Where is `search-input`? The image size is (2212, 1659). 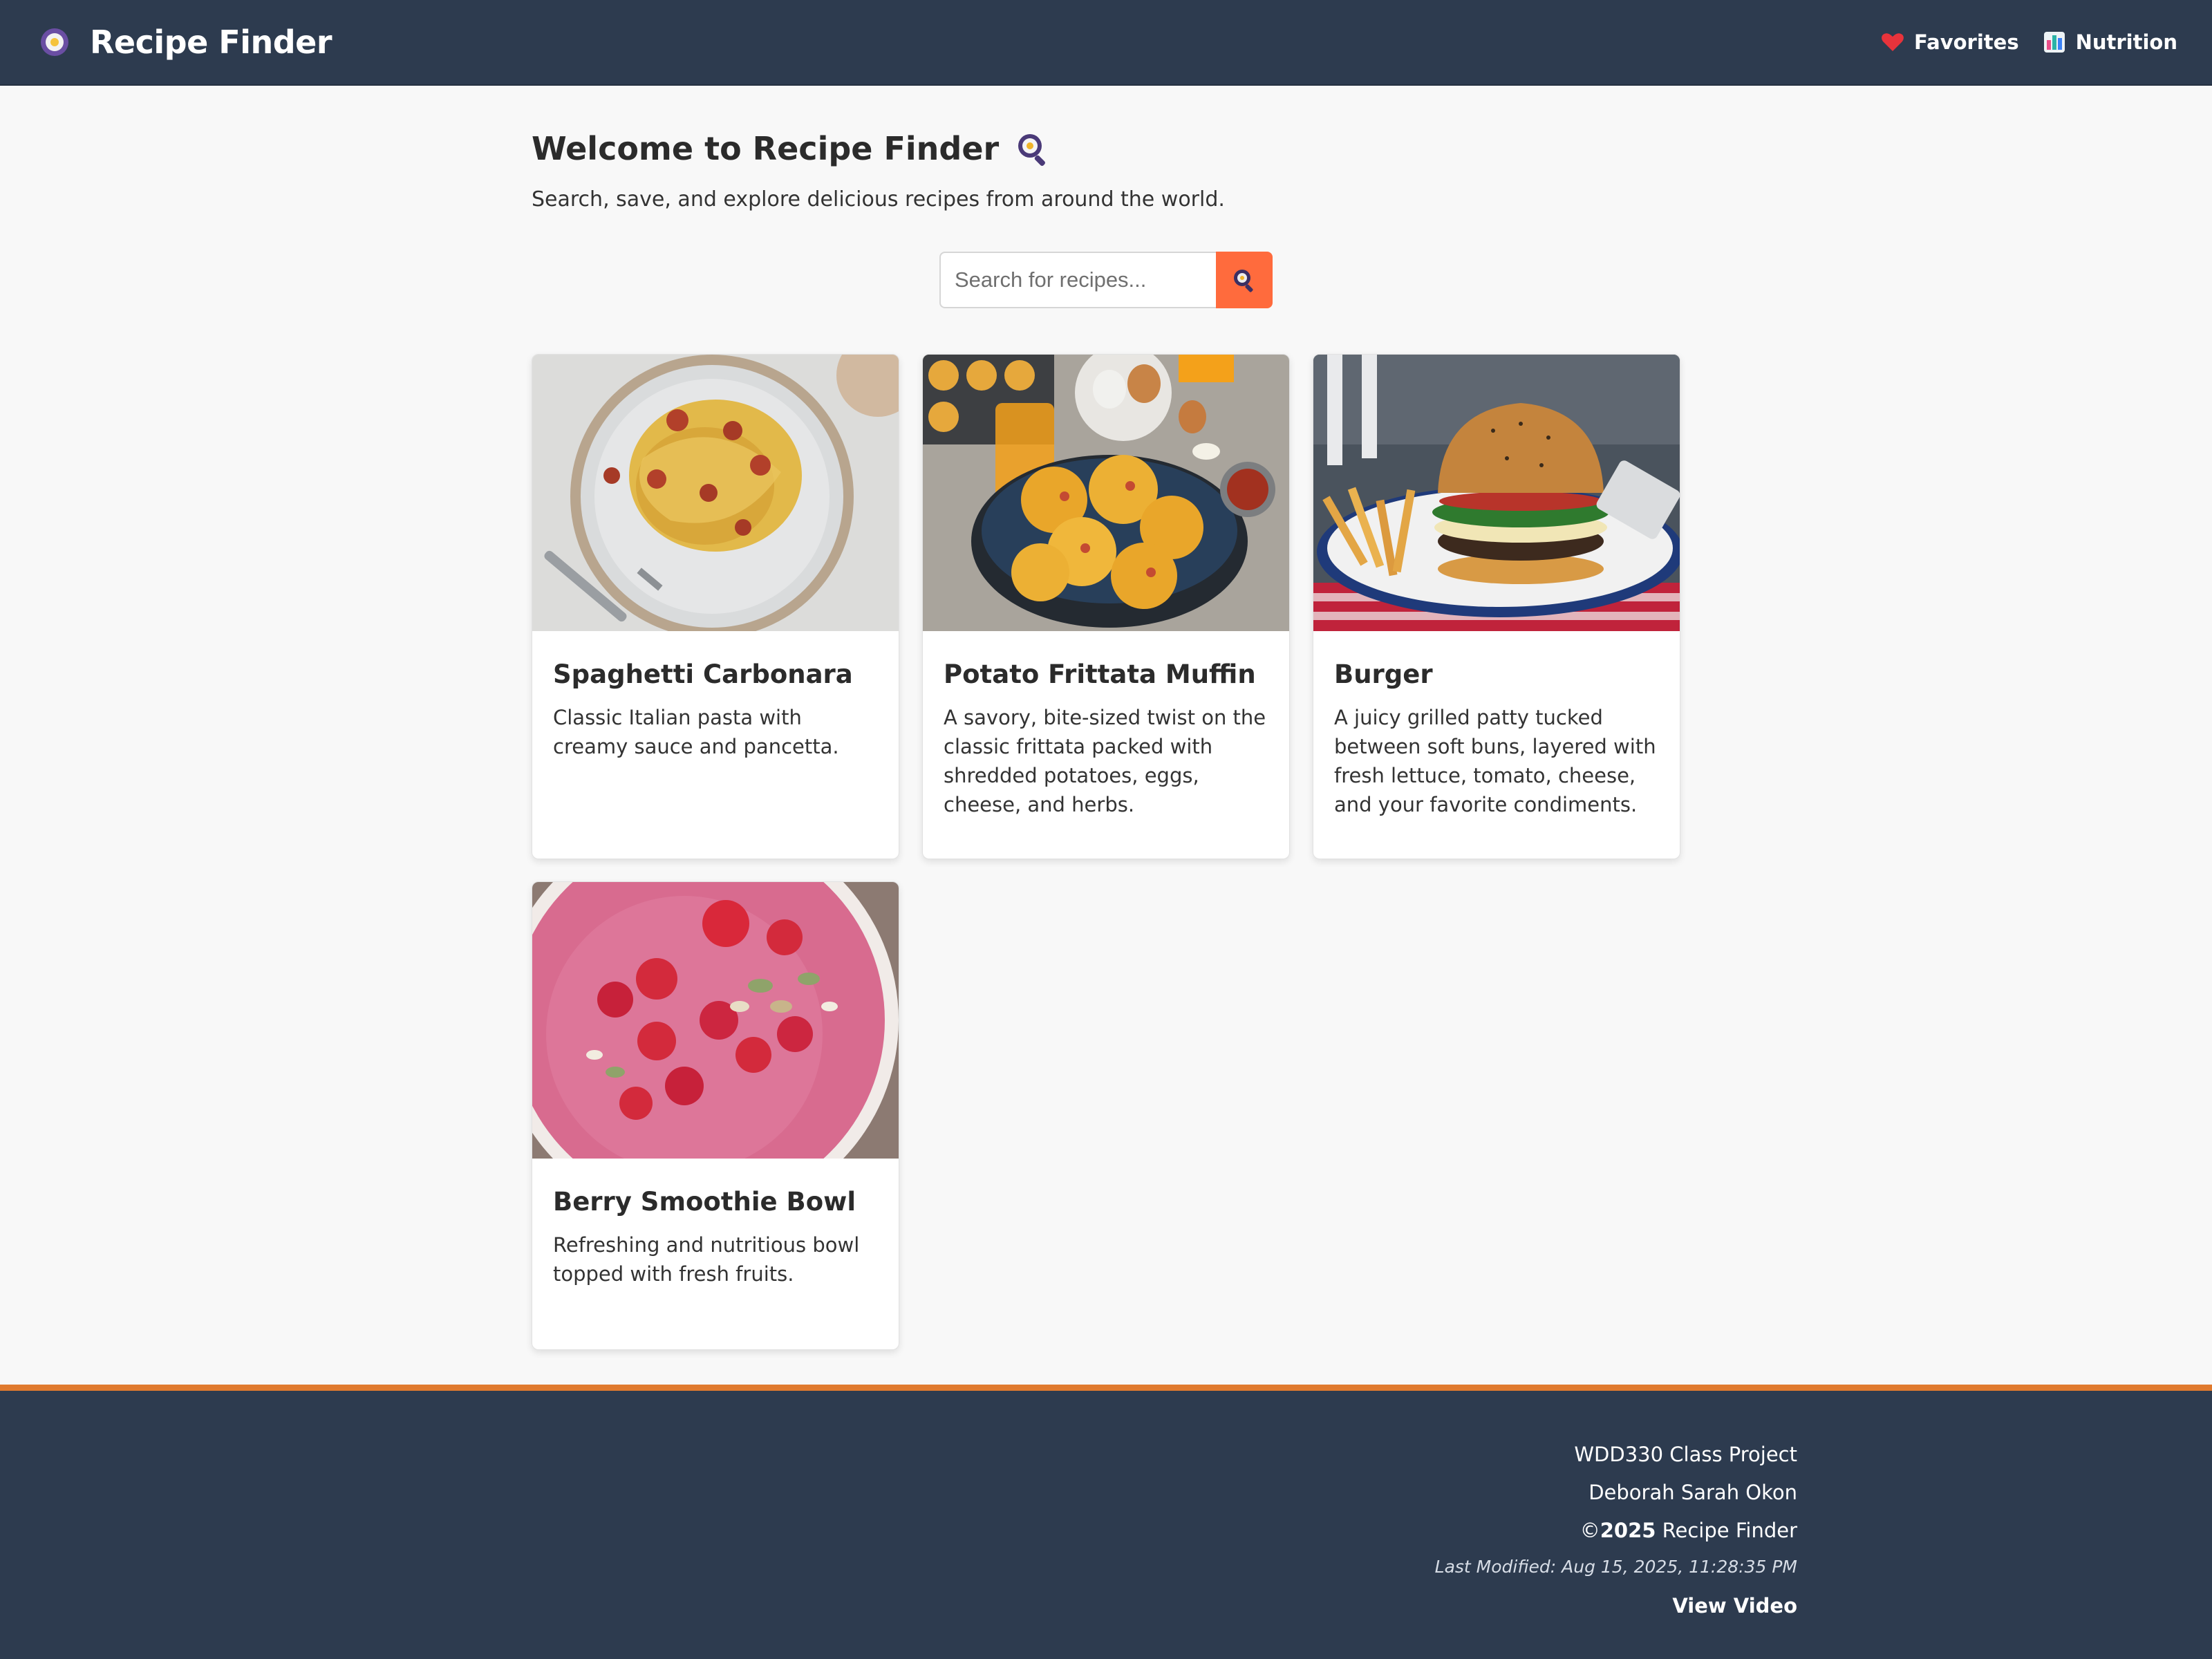
search-input is located at coordinates (1077, 280).